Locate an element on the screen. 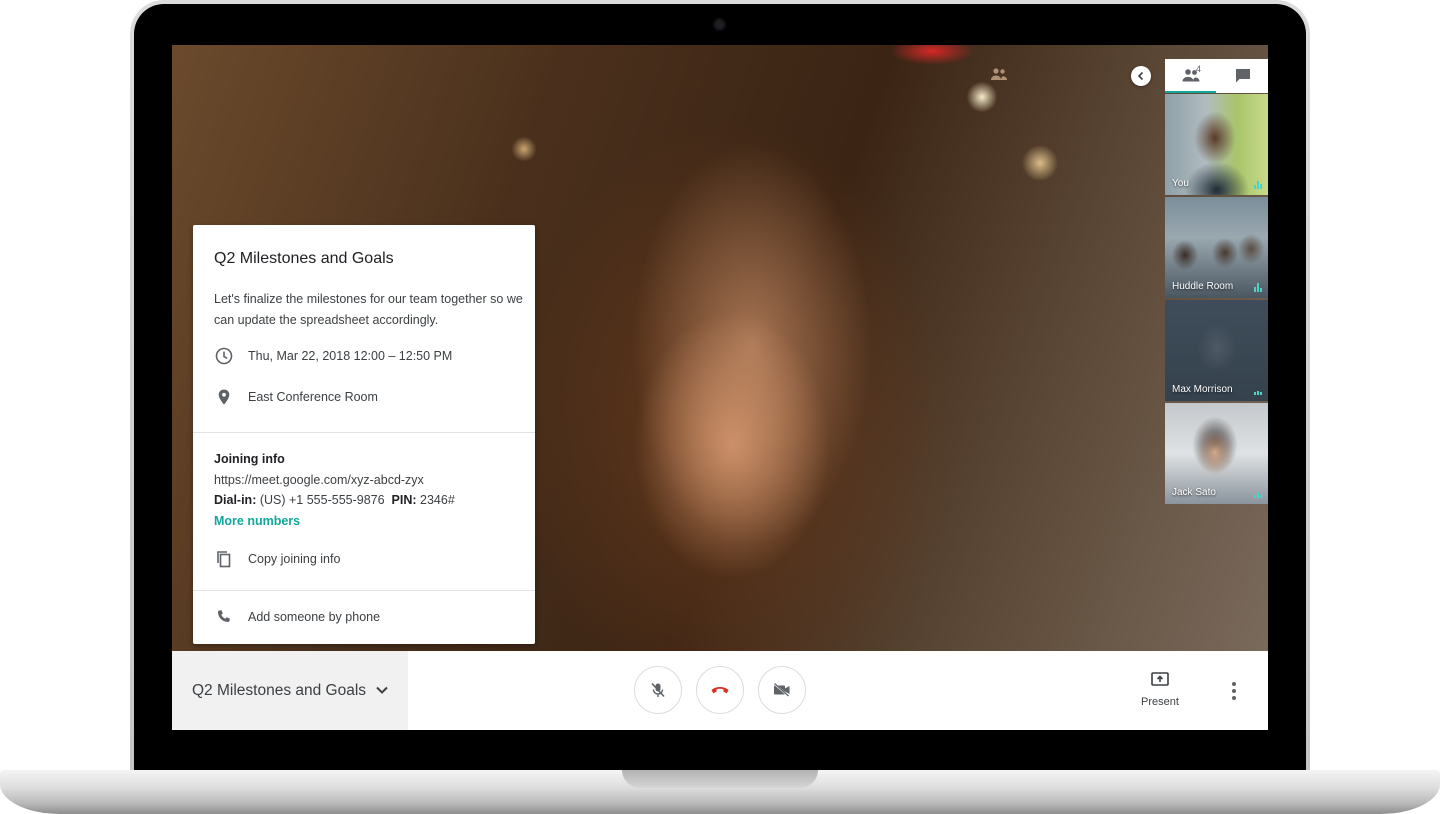 The image size is (1440, 814). tab-chat is located at coordinates (1242, 76).